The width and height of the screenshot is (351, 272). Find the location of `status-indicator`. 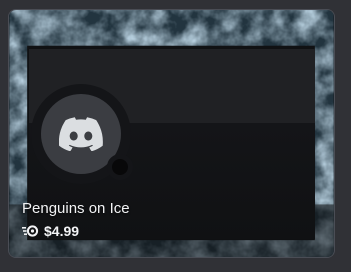

status-indicator is located at coordinates (120, 167).